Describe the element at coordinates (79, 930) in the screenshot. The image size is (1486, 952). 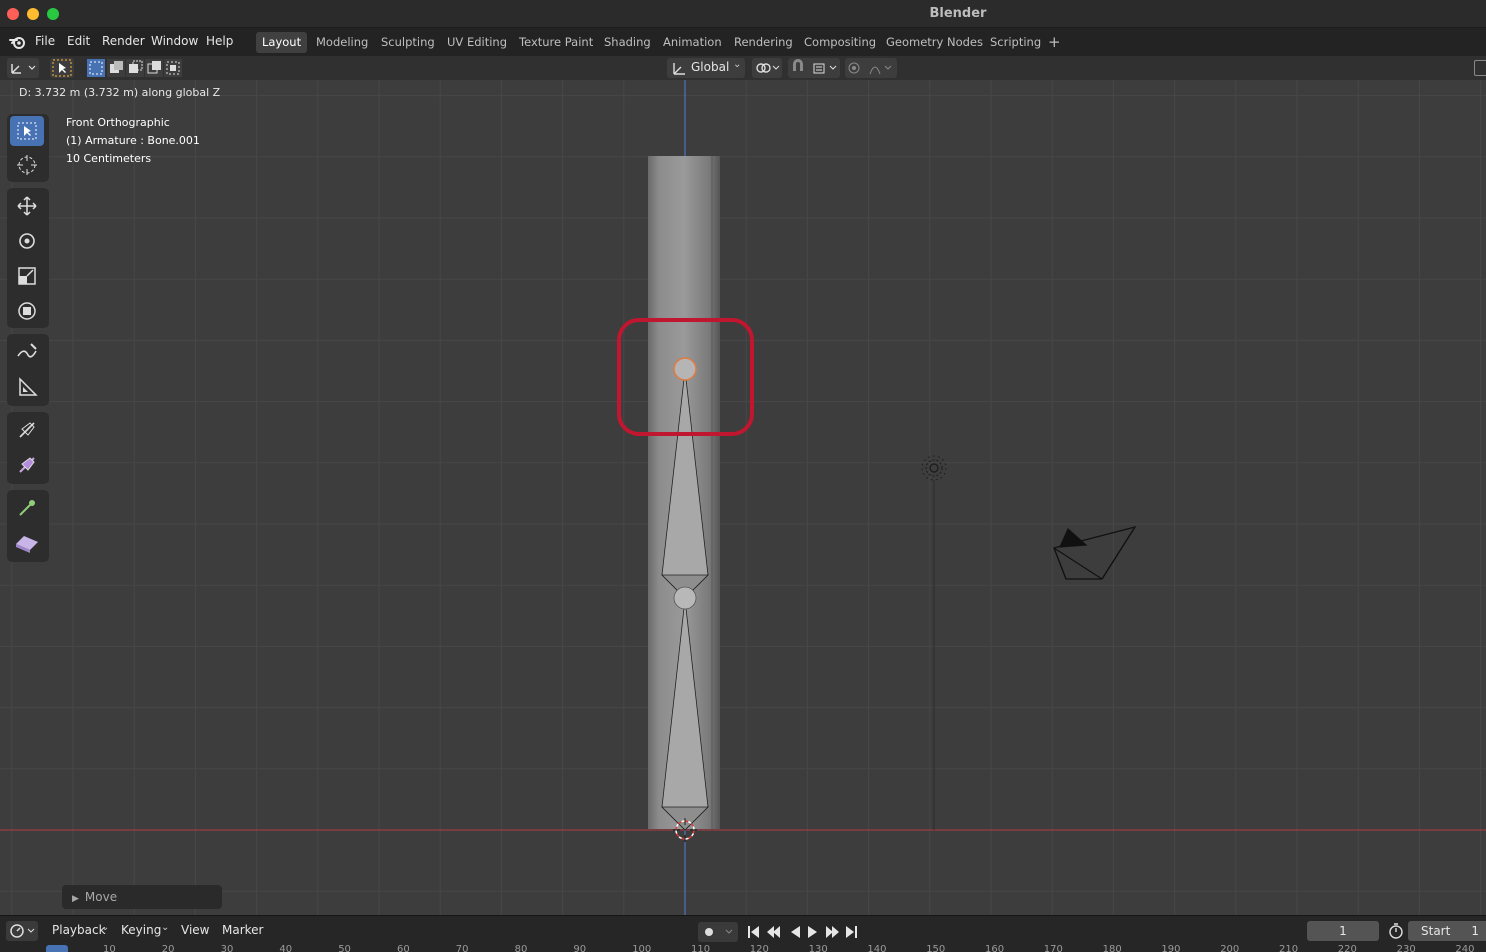
I see `menu-playback: Playback` at that location.